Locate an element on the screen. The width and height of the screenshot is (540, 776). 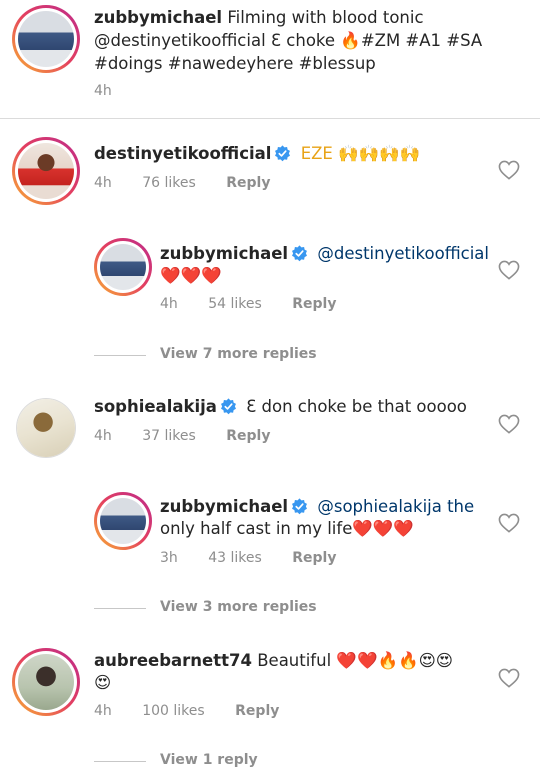
reply-likes: 43 likes is located at coordinates (235, 558).